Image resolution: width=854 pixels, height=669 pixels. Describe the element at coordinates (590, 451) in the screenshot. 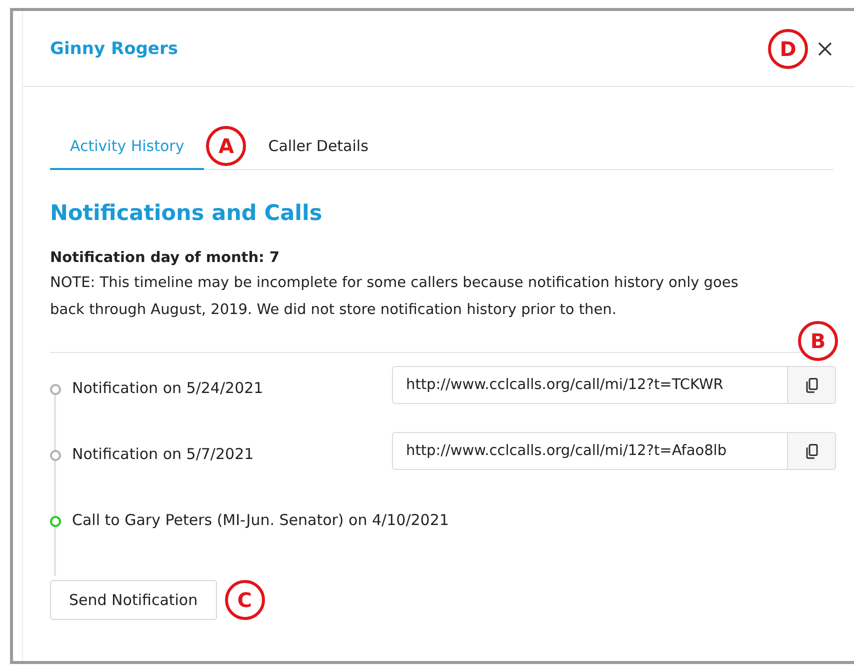

I see `url-field: http://www.cclcalls.org/call/mi/12?t=Afao8lb` at that location.